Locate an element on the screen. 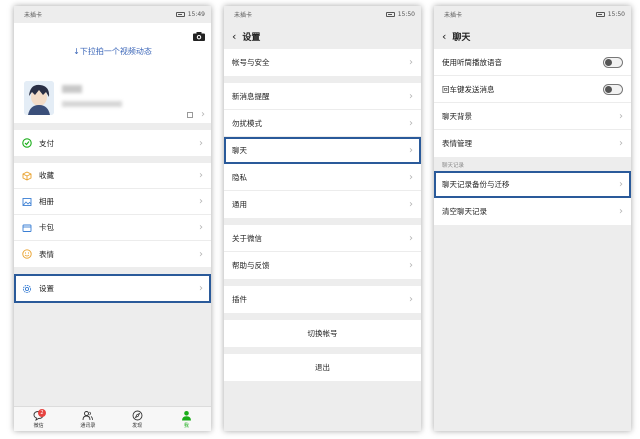 The image size is (640, 439). chat-item-sticker-management: 表情管理 › is located at coordinates (532, 143).